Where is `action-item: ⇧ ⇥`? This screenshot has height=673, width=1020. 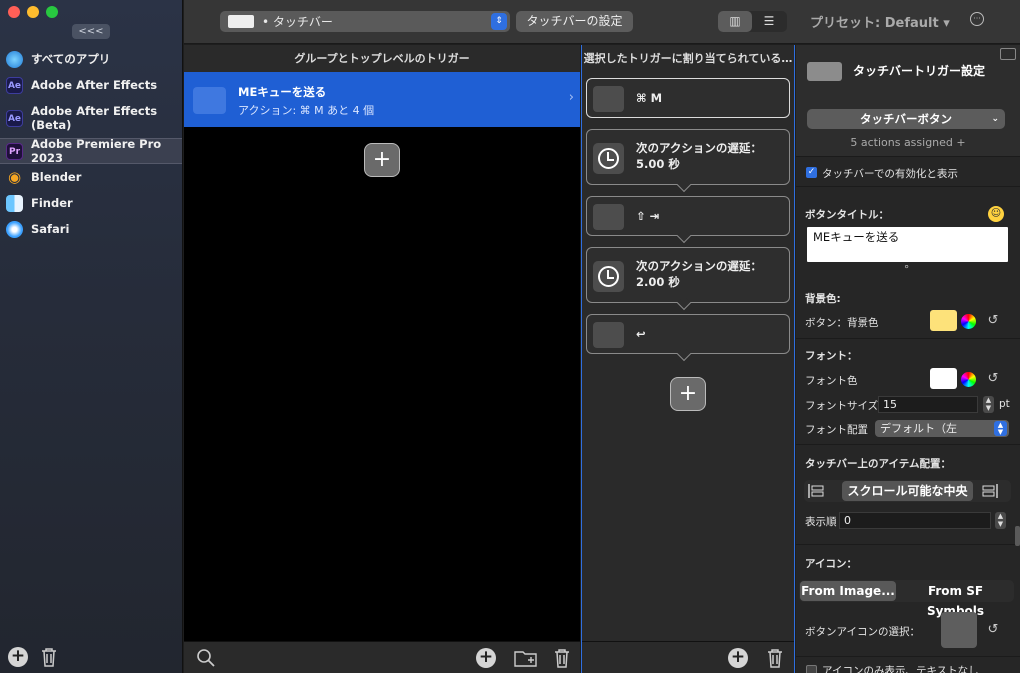
action-item: ⇧ ⇥ is located at coordinates (688, 220).